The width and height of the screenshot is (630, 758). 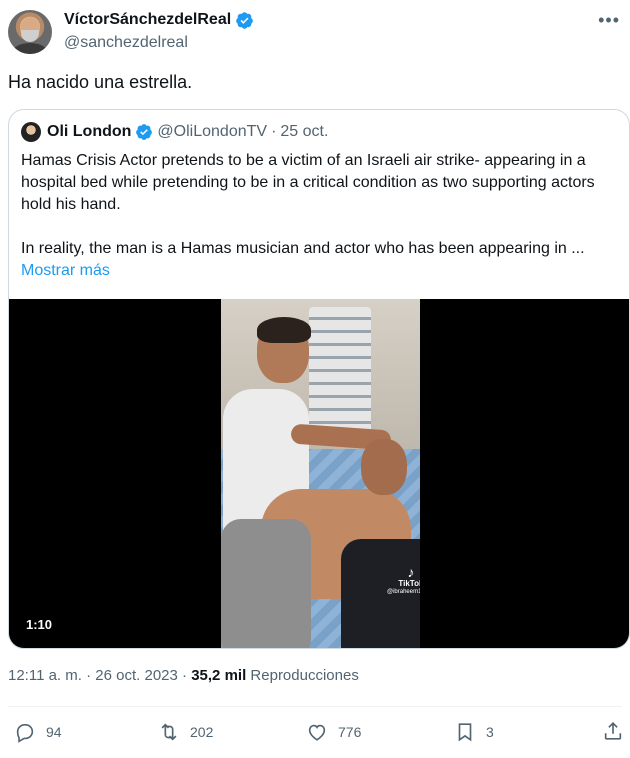 I want to click on quoted-verified-badge-icon, so click(x=144, y=132).